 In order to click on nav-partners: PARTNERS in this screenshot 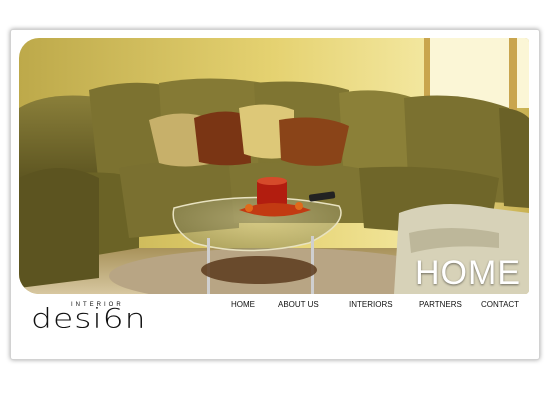, I will do `click(440, 304)`.